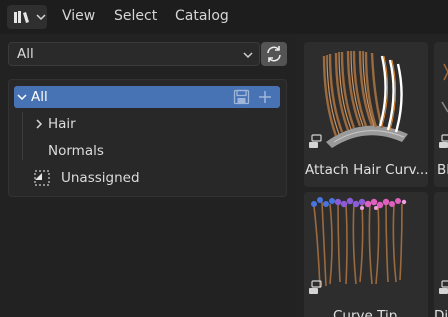 The image size is (448, 317). What do you see at coordinates (22, 136) in the screenshot?
I see `tree-guide-line` at bounding box center [22, 136].